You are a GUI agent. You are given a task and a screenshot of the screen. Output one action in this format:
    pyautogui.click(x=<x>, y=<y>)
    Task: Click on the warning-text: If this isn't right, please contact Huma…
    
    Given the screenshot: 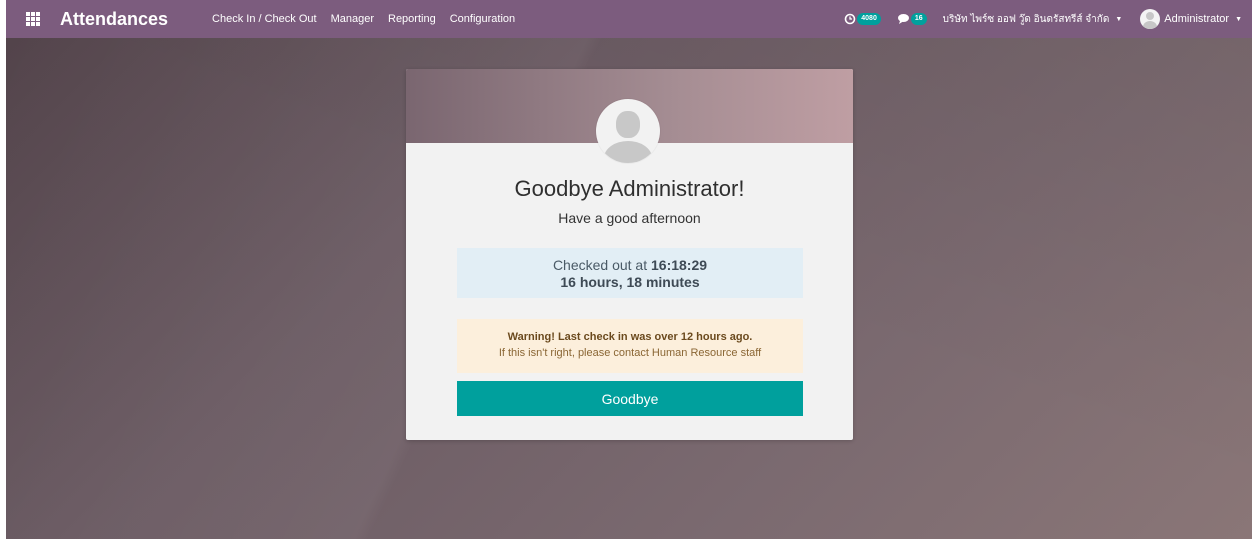 What is the action you would take?
    pyautogui.click(x=630, y=353)
    